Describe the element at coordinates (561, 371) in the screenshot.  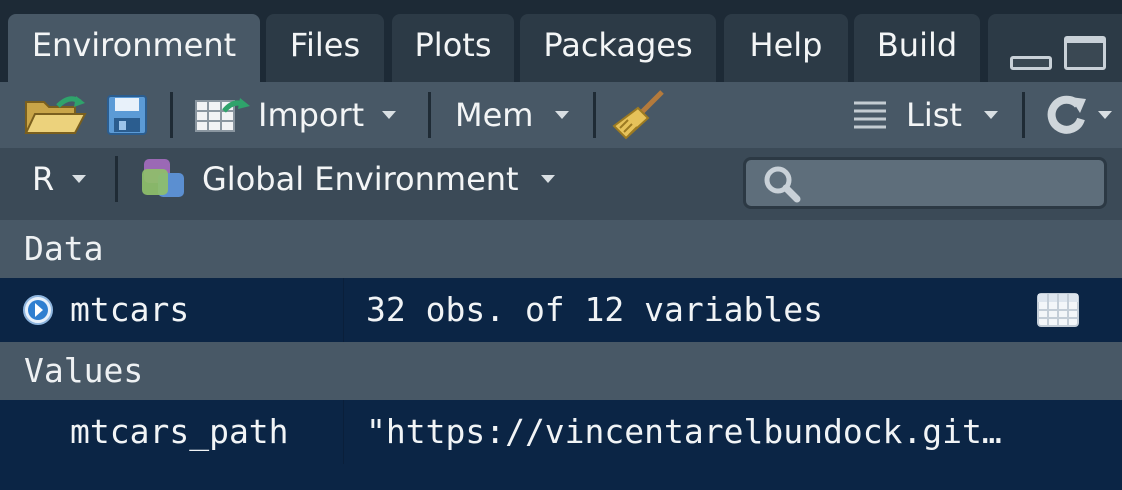
I see `values-section-header: Values` at that location.